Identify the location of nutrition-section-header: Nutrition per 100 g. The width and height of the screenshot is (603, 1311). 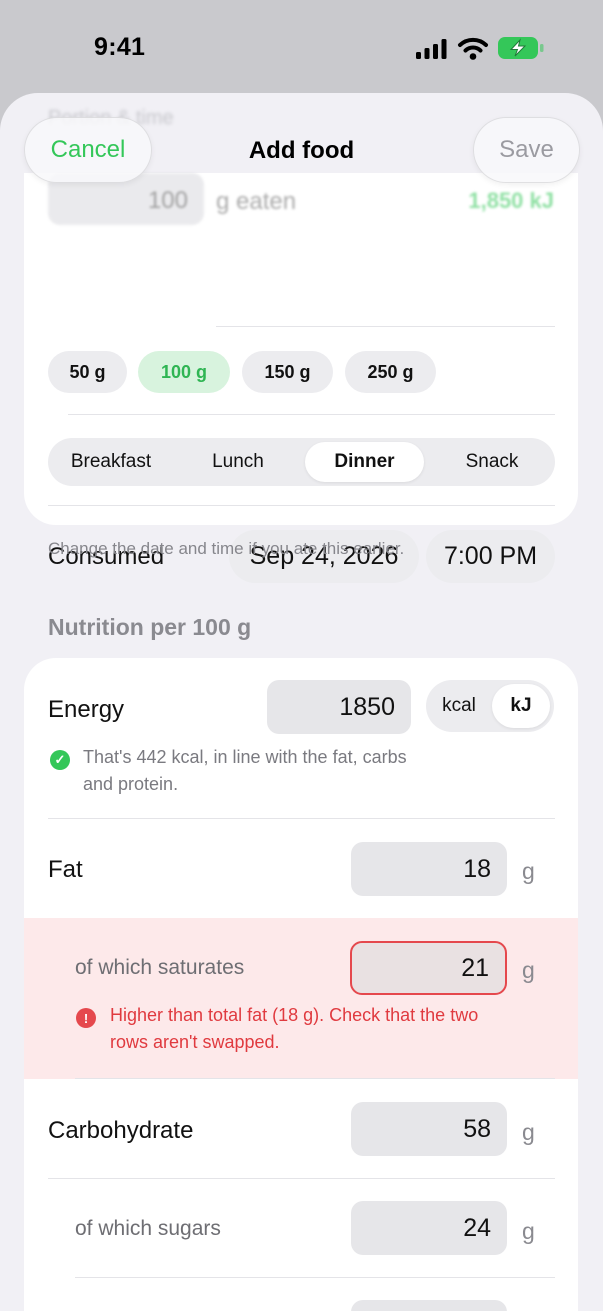
(150, 627).